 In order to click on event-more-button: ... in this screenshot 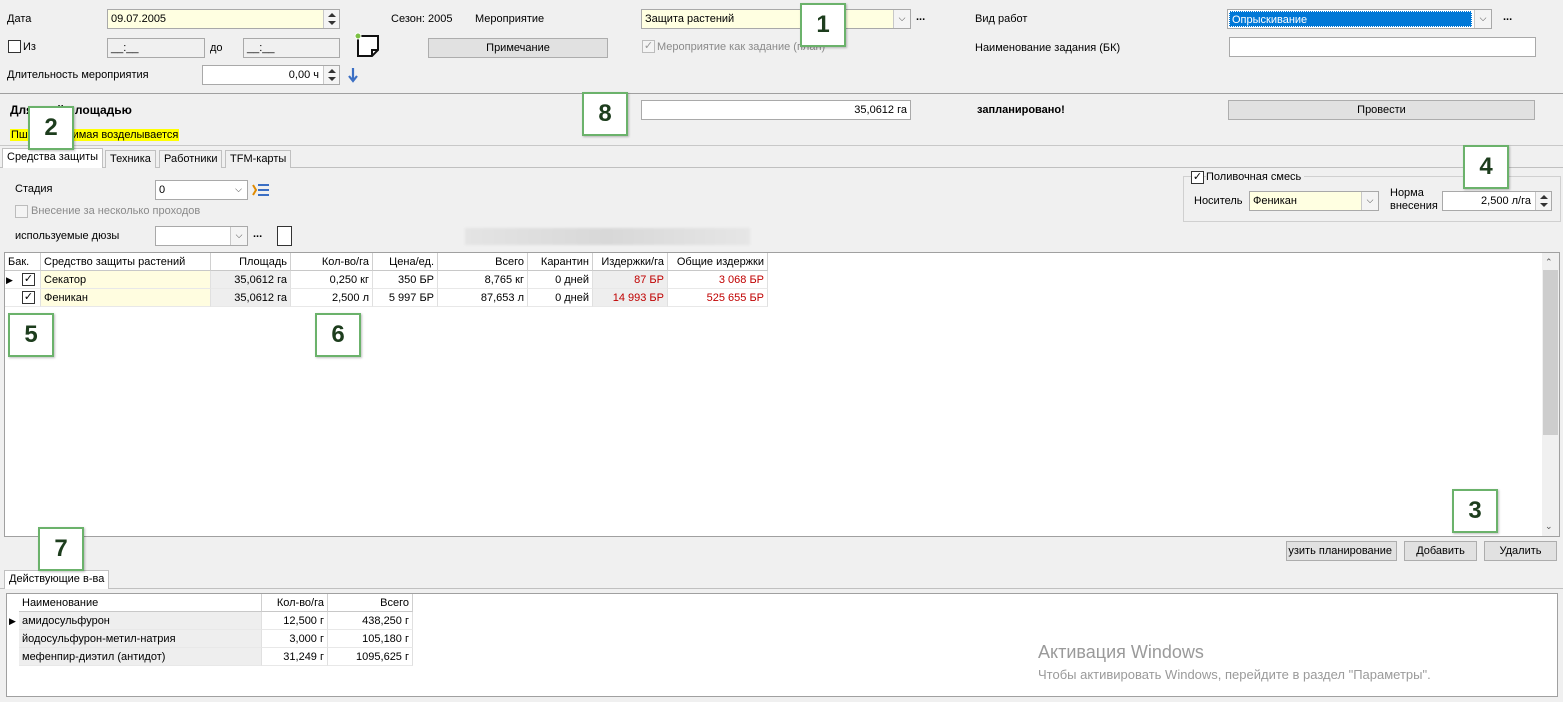, I will do `click(920, 17)`.